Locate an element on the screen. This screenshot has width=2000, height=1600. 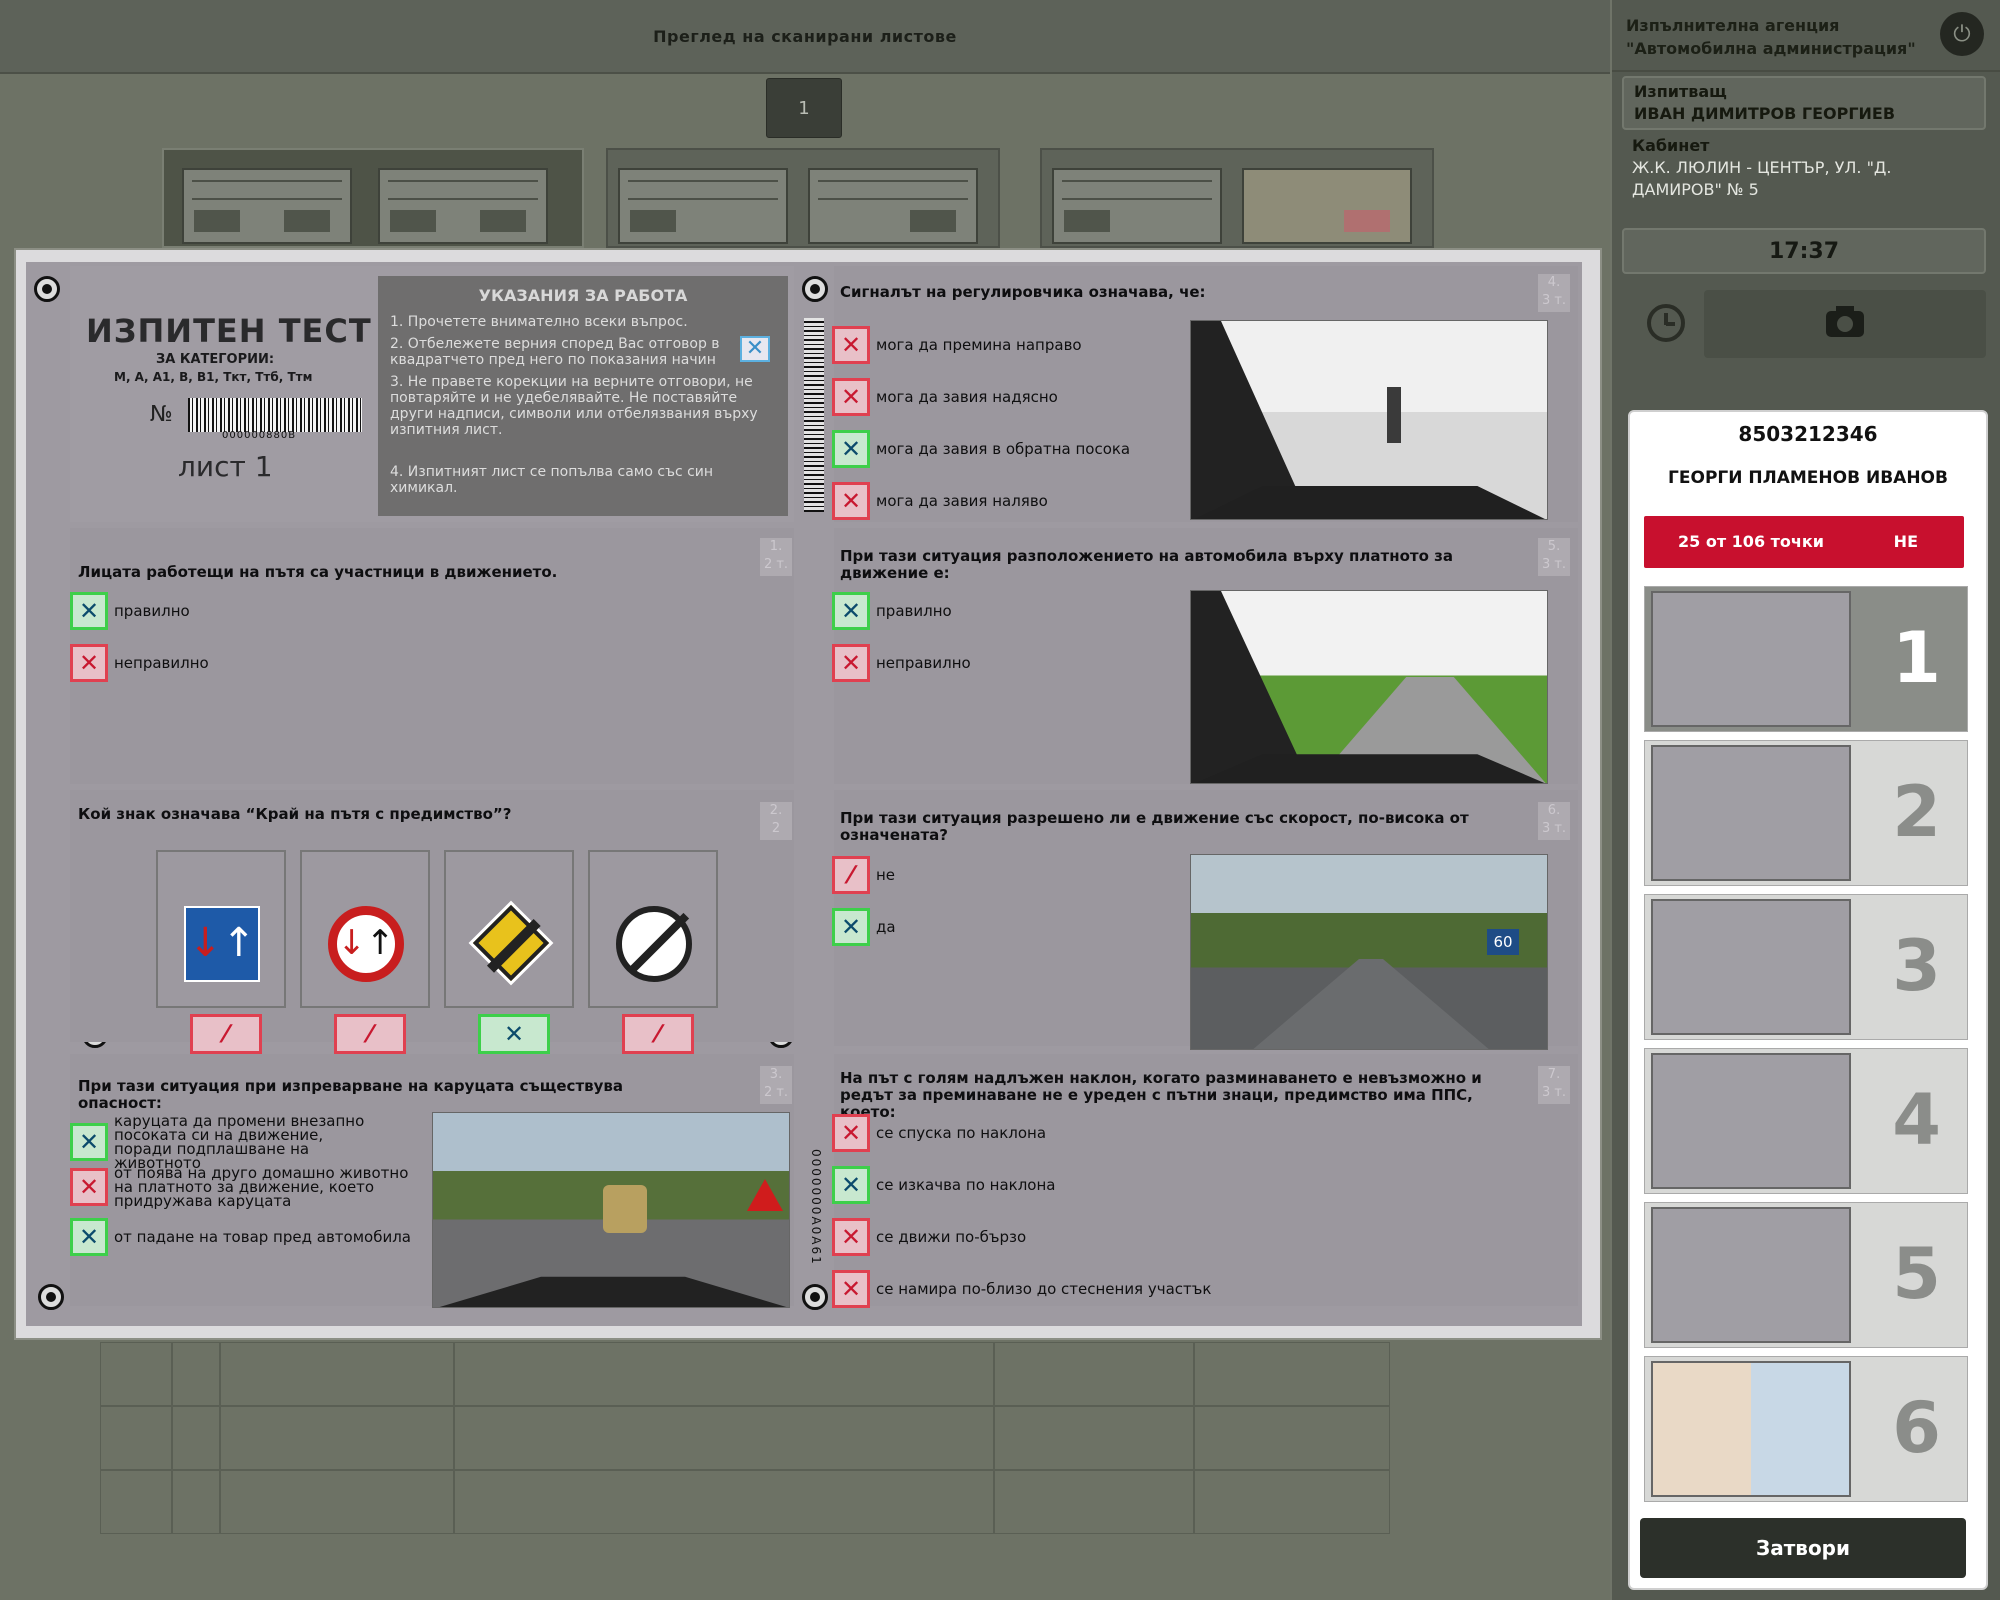
answer-option: ✕ се изкачва по наклона is located at coordinates (1014, 1185).